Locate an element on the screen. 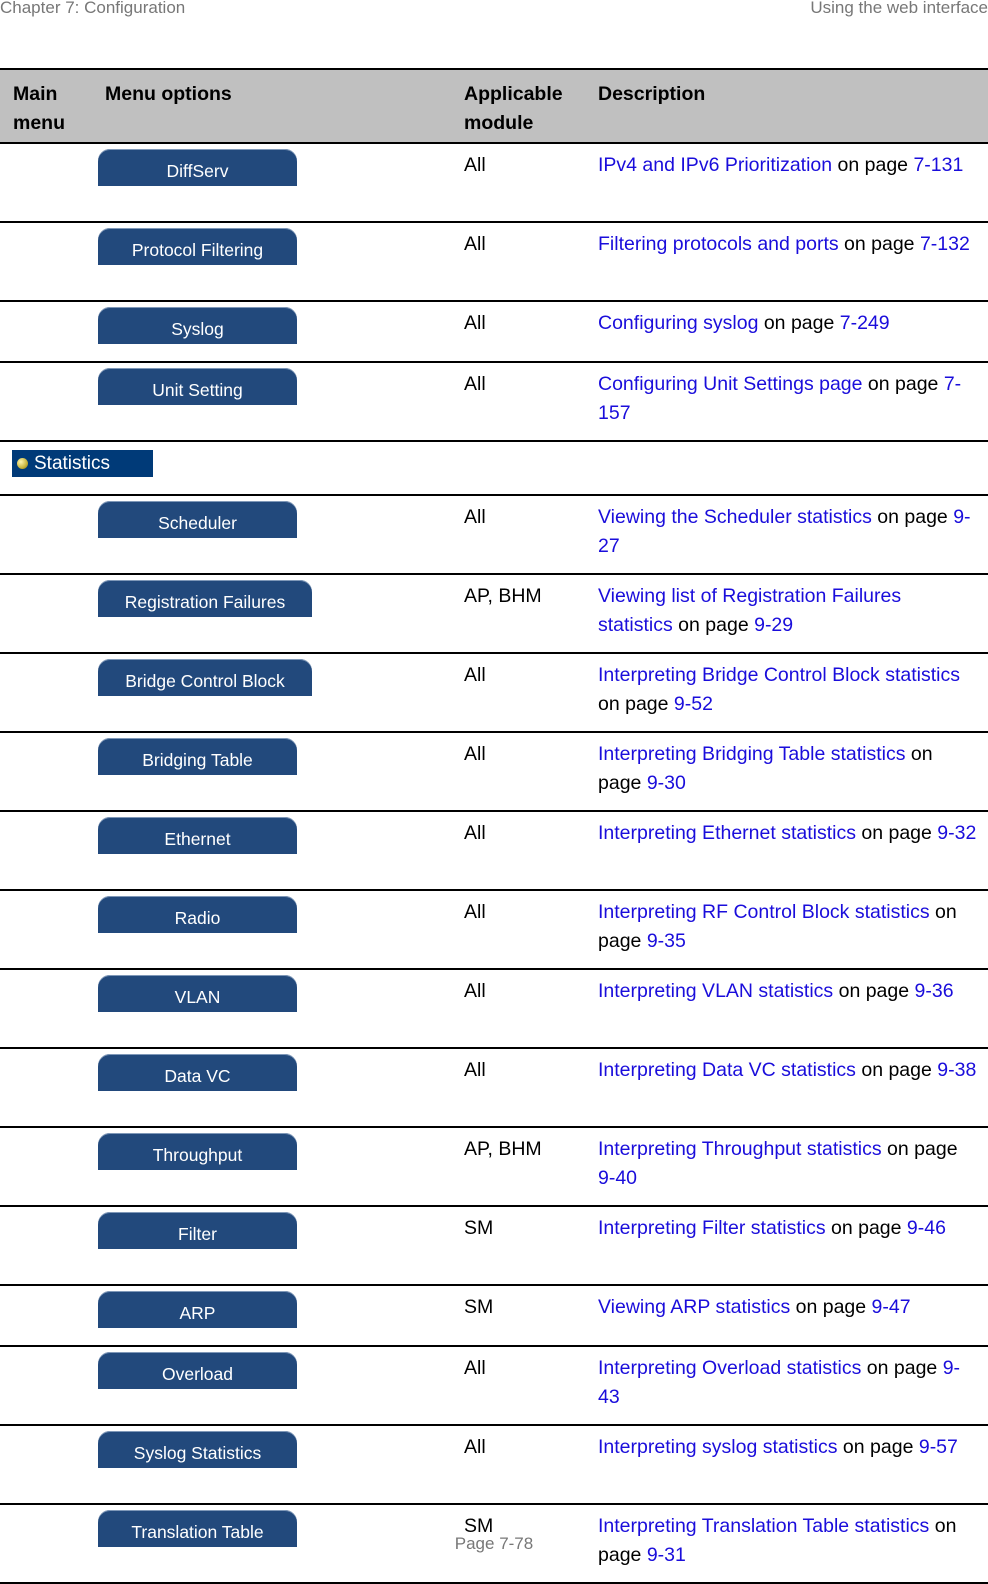 This screenshot has width=988, height=1584. menu-button-overload: Overload is located at coordinates (197, 1370).